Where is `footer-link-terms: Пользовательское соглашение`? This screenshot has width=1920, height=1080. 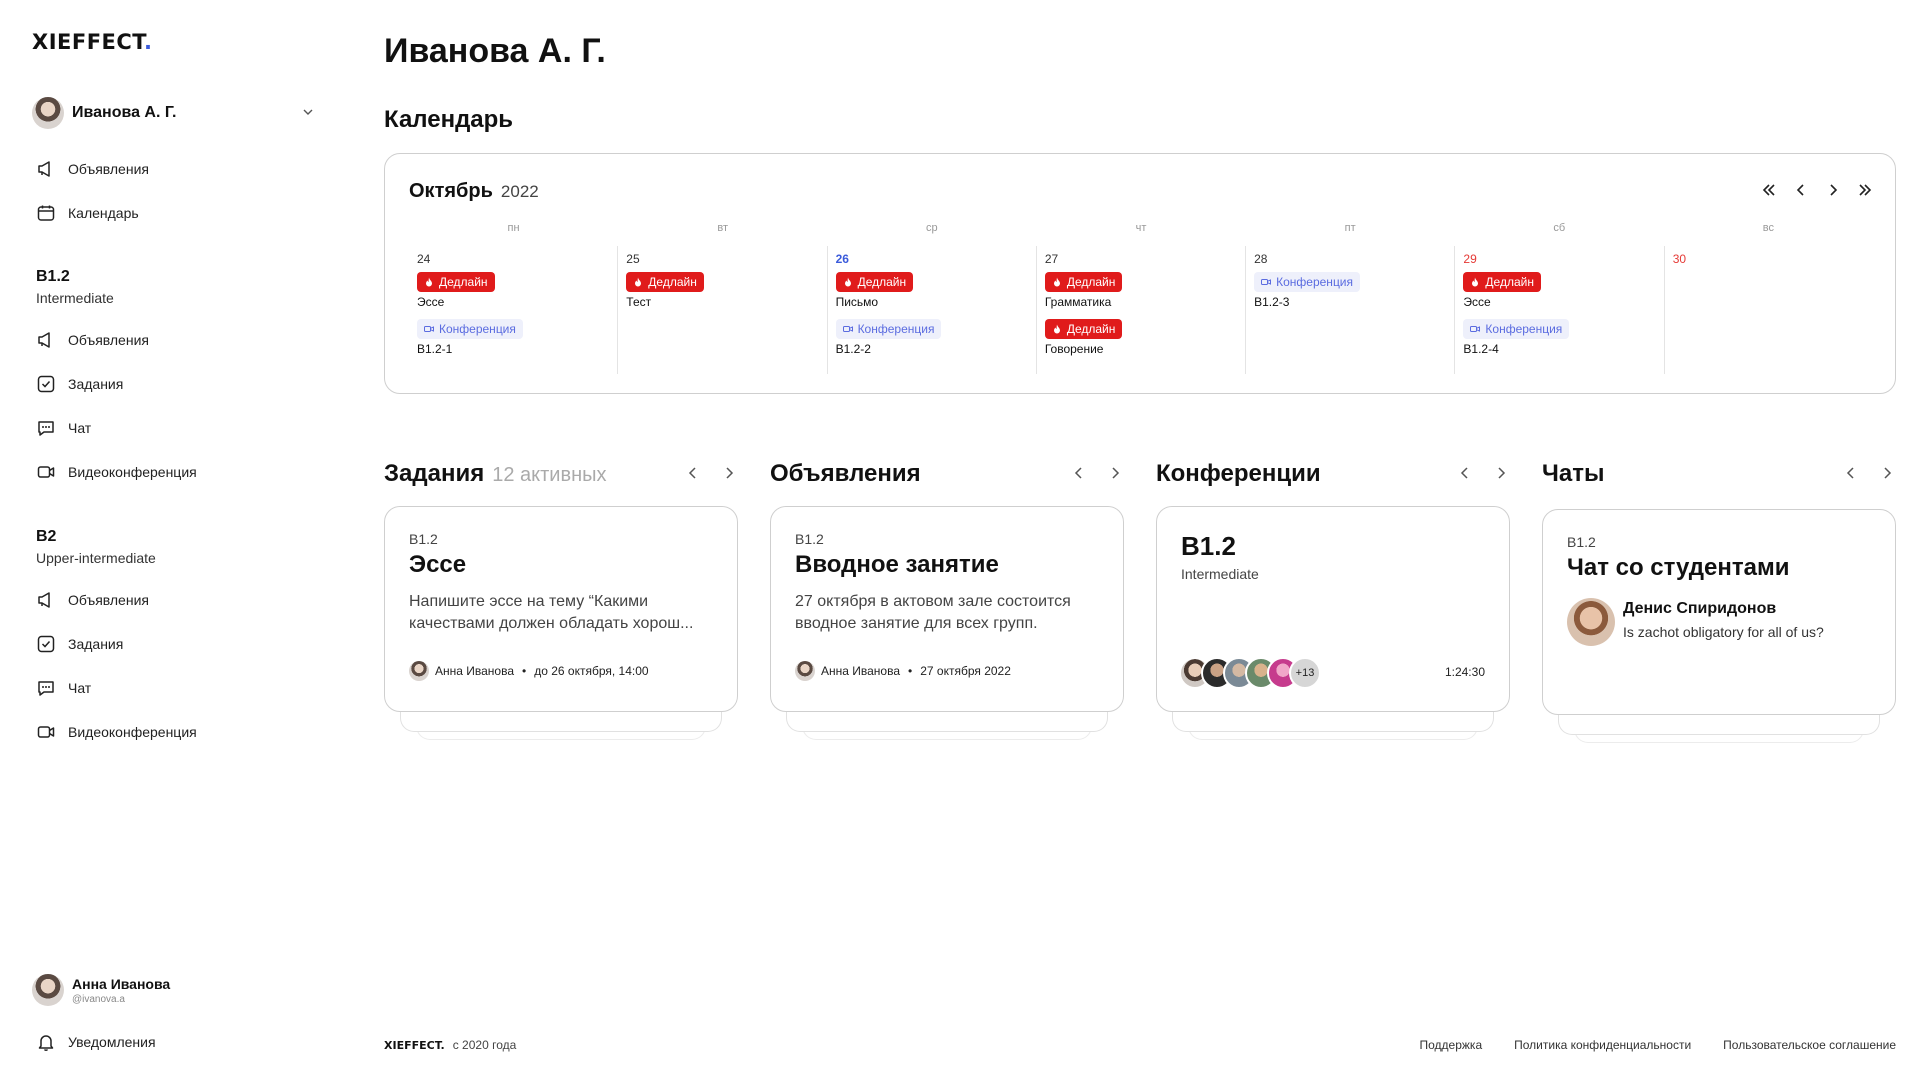 footer-link-terms: Пользовательское соглашение is located at coordinates (1809, 1045).